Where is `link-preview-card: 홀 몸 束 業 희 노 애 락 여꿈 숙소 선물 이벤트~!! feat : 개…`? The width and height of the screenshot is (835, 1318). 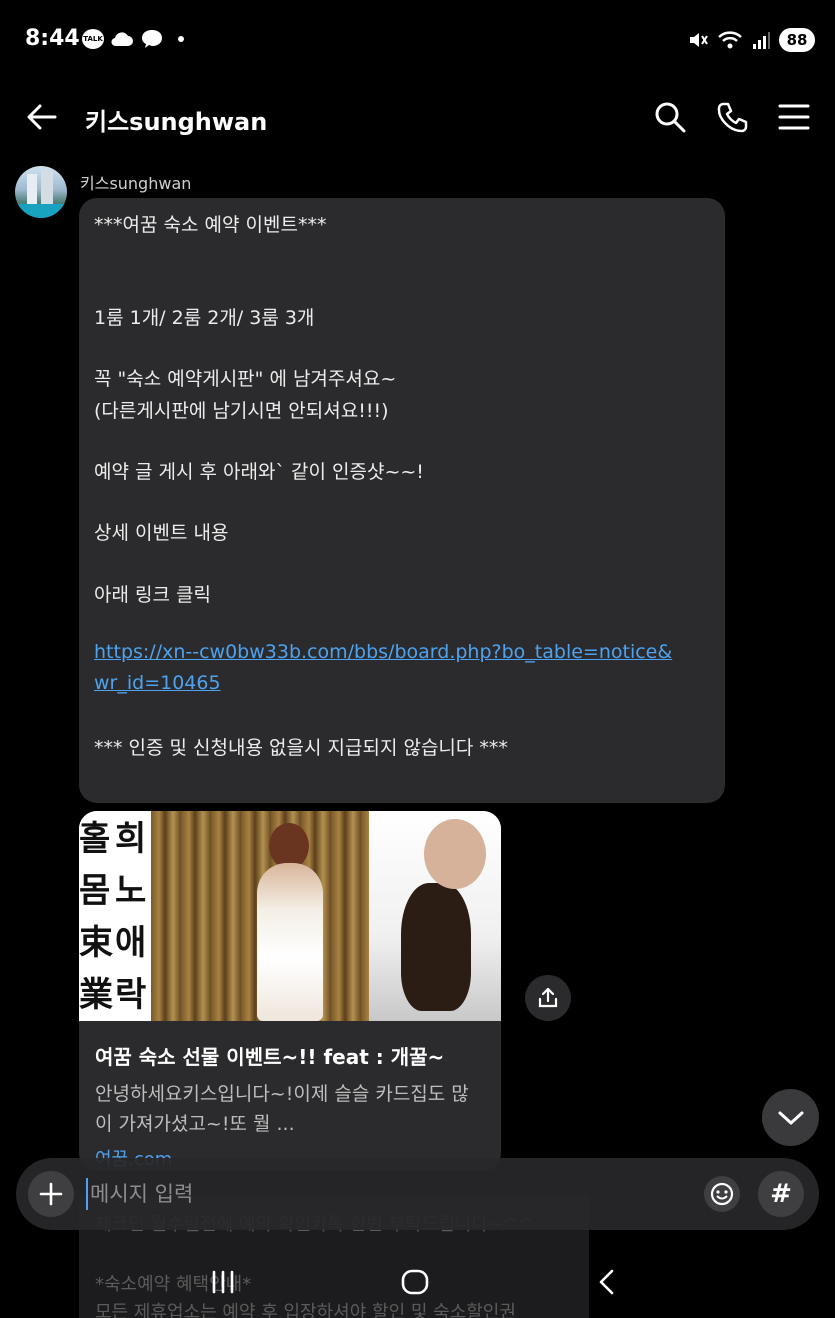
link-preview-card: 홀 몸 束 業 희 노 애 락 여꿈 숙소 선물 이벤트~!! feat : 개… is located at coordinates (290, 991).